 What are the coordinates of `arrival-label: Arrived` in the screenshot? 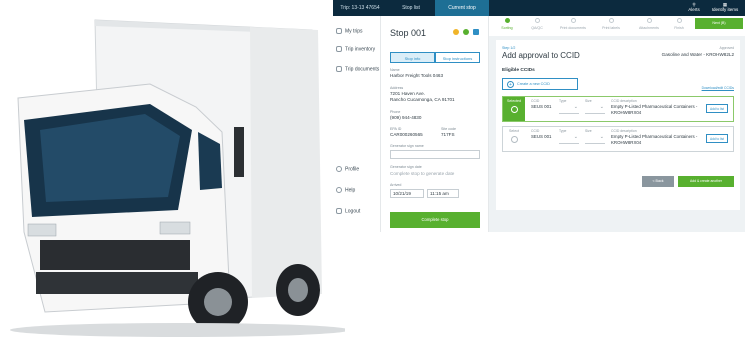 It's located at (396, 185).